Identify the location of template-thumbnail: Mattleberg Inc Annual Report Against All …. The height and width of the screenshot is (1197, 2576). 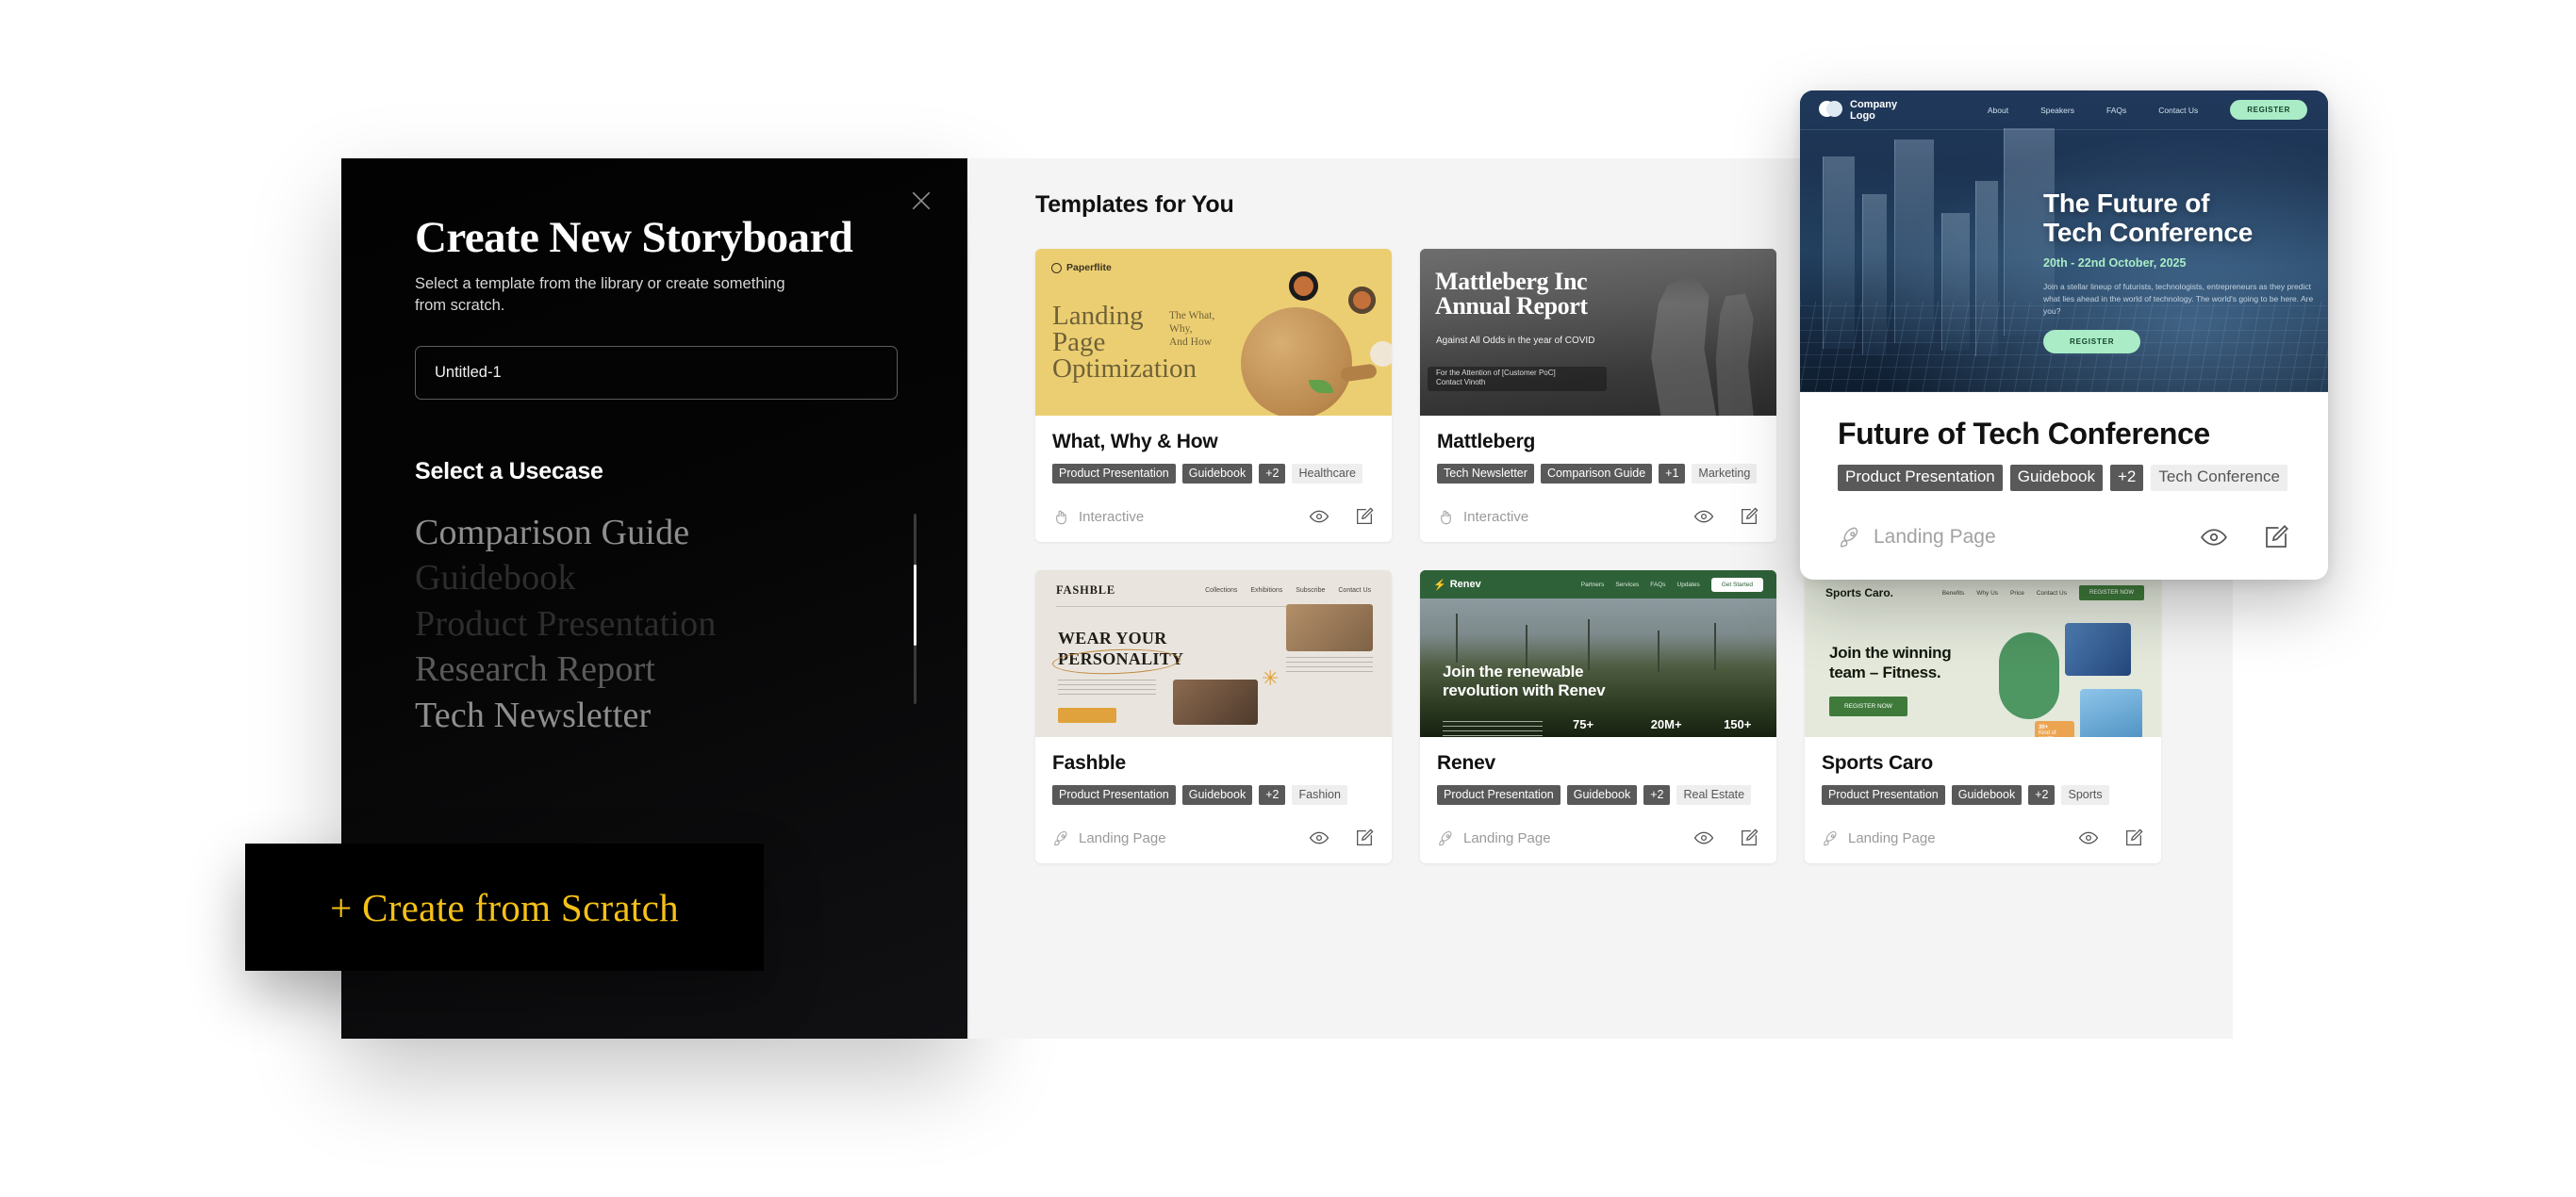
(1598, 332).